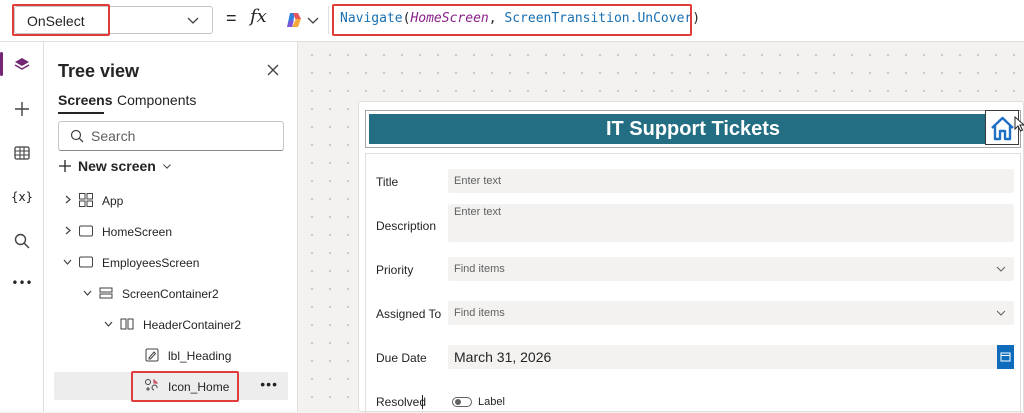 This screenshot has width=1024, height=413. I want to click on new-screen-label: New screen, so click(117, 166).